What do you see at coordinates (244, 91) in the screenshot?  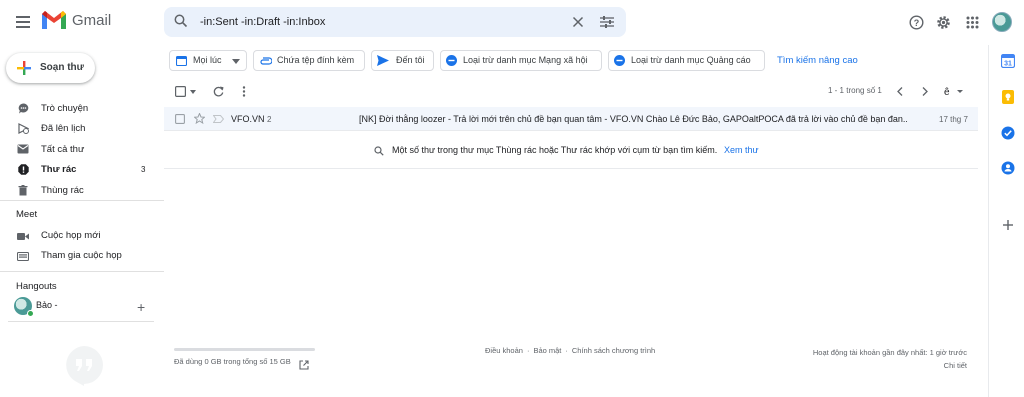 I see `more-vert-icon` at bounding box center [244, 91].